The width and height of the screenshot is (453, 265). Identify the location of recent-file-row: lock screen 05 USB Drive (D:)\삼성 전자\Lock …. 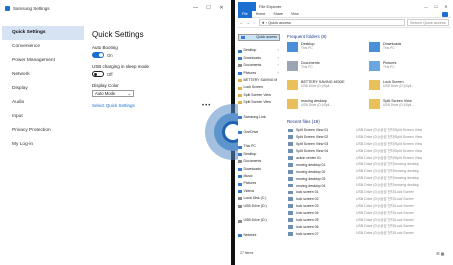
(367, 220).